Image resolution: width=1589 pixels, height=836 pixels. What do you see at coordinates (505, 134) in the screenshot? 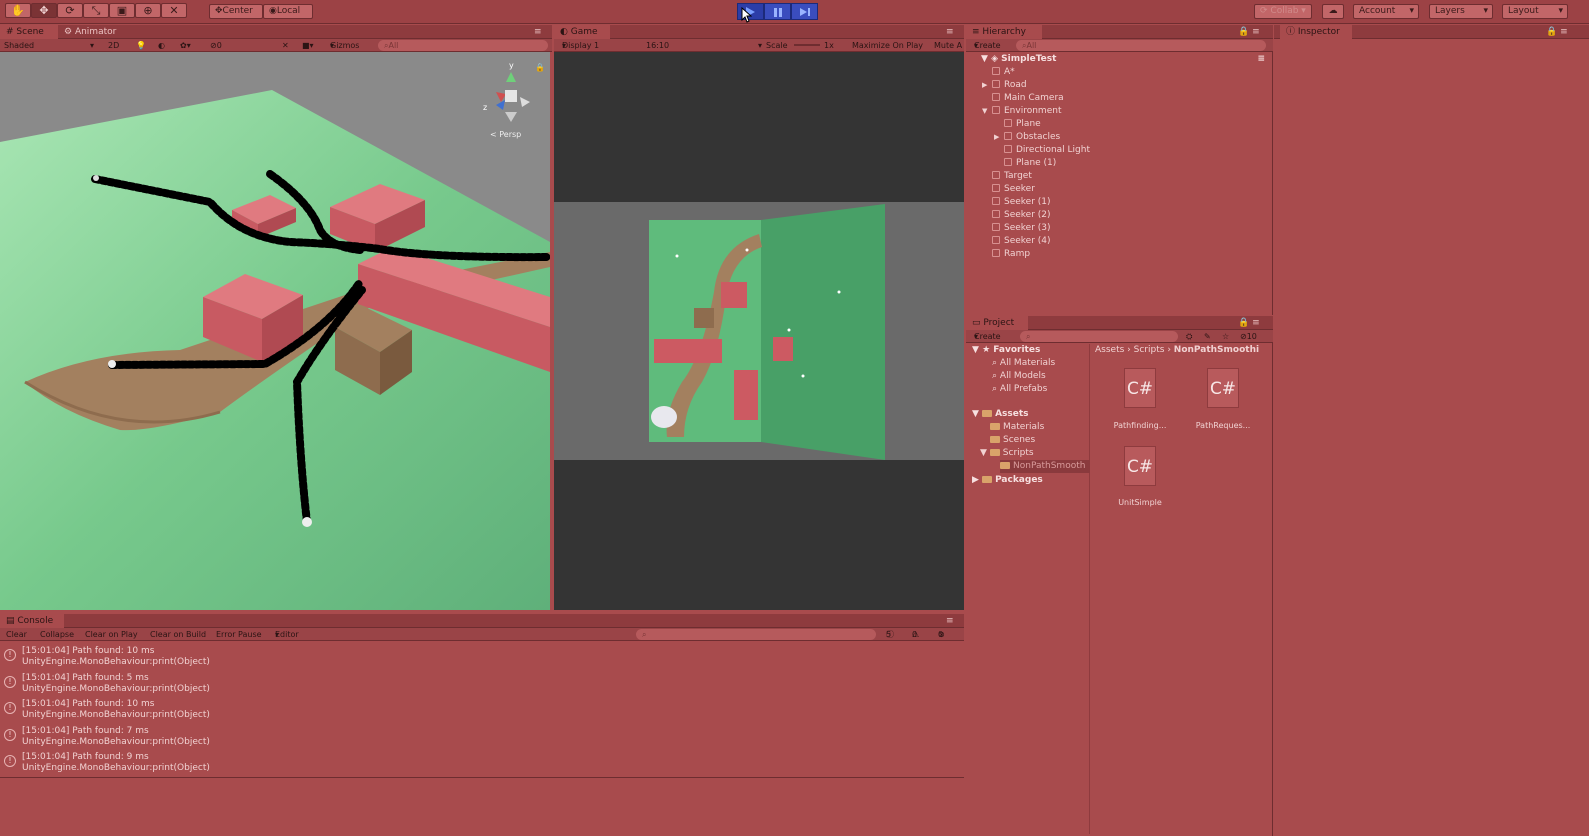
I see `persp-label: < Persp` at bounding box center [505, 134].